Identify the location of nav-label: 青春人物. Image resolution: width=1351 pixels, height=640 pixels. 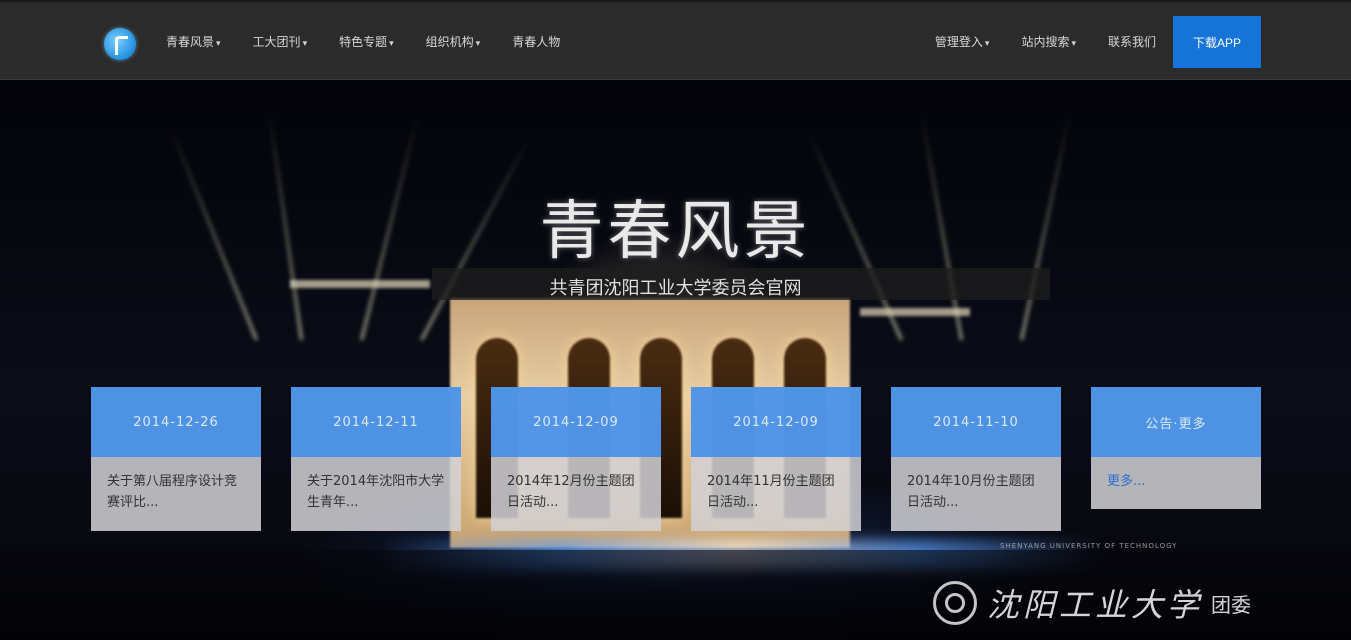
(536, 42).